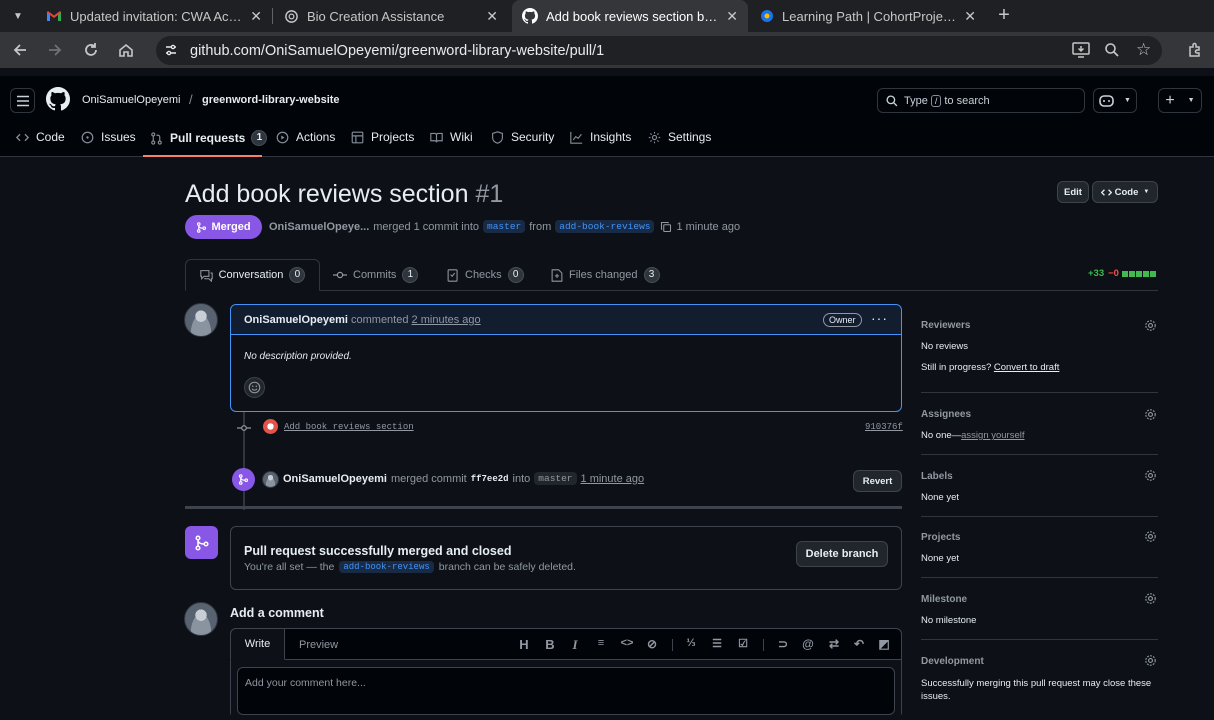 The width and height of the screenshot is (1214, 720). Describe the element at coordinates (859, 644) in the screenshot. I see `reply-icon: ↶` at that location.